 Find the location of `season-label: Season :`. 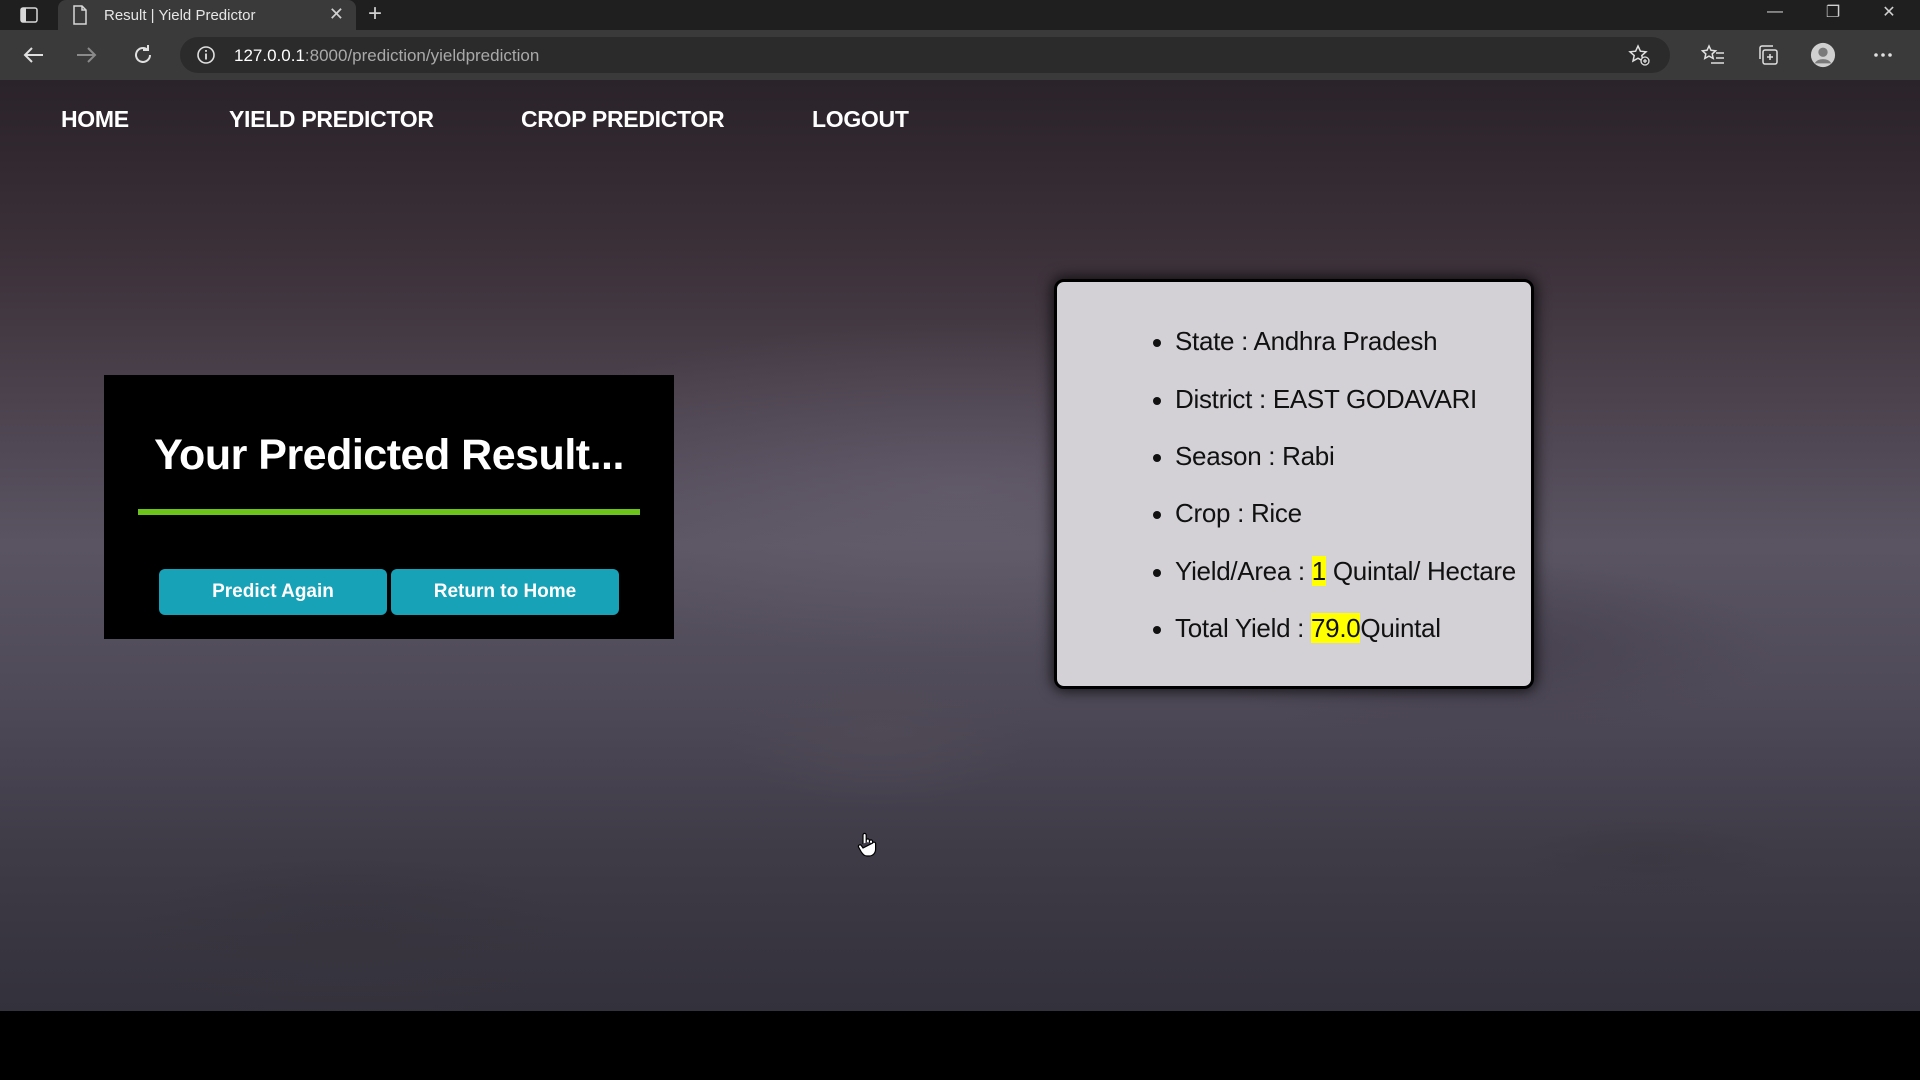

season-label: Season : is located at coordinates (1229, 456).